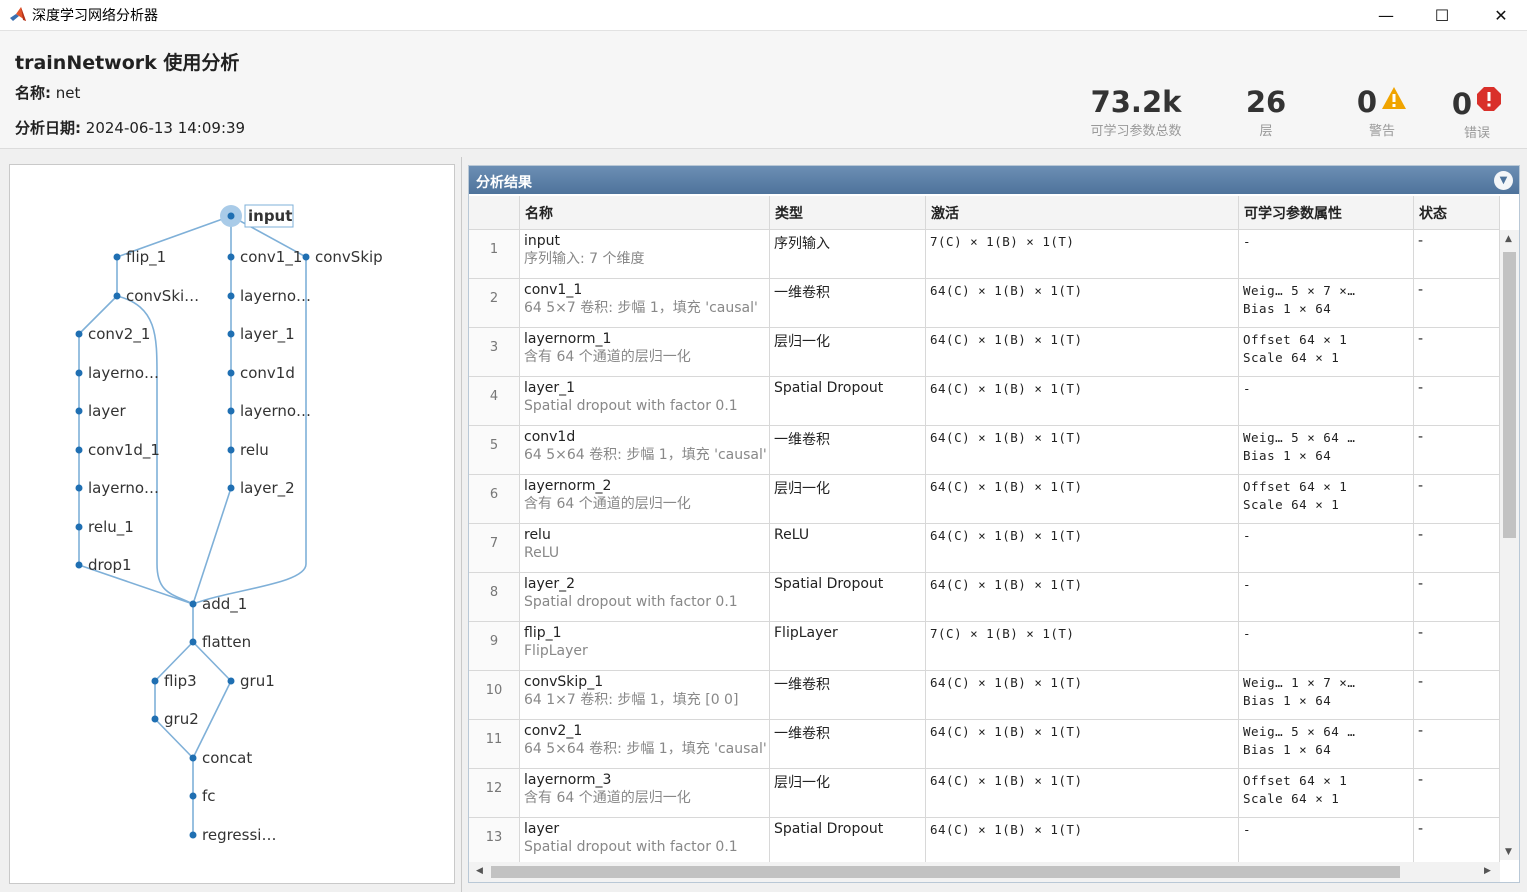 This screenshot has width=1527, height=892. Describe the element at coordinates (140, 257) in the screenshot. I see `graph-node-flip_1: flip_1` at that location.